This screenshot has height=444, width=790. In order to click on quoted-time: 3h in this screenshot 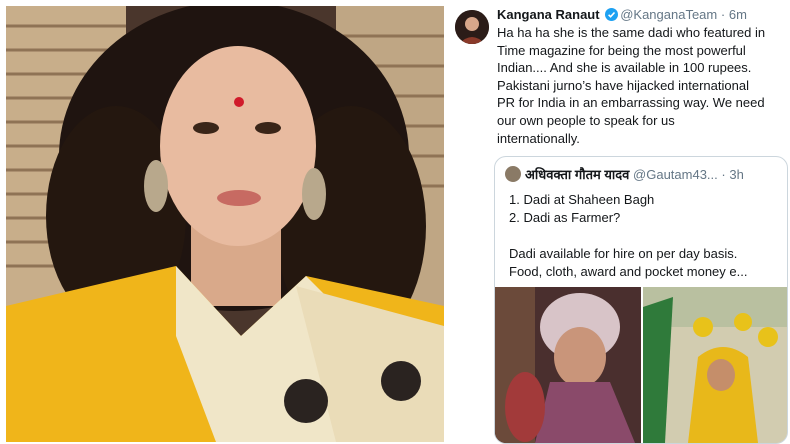, I will do `click(736, 174)`.